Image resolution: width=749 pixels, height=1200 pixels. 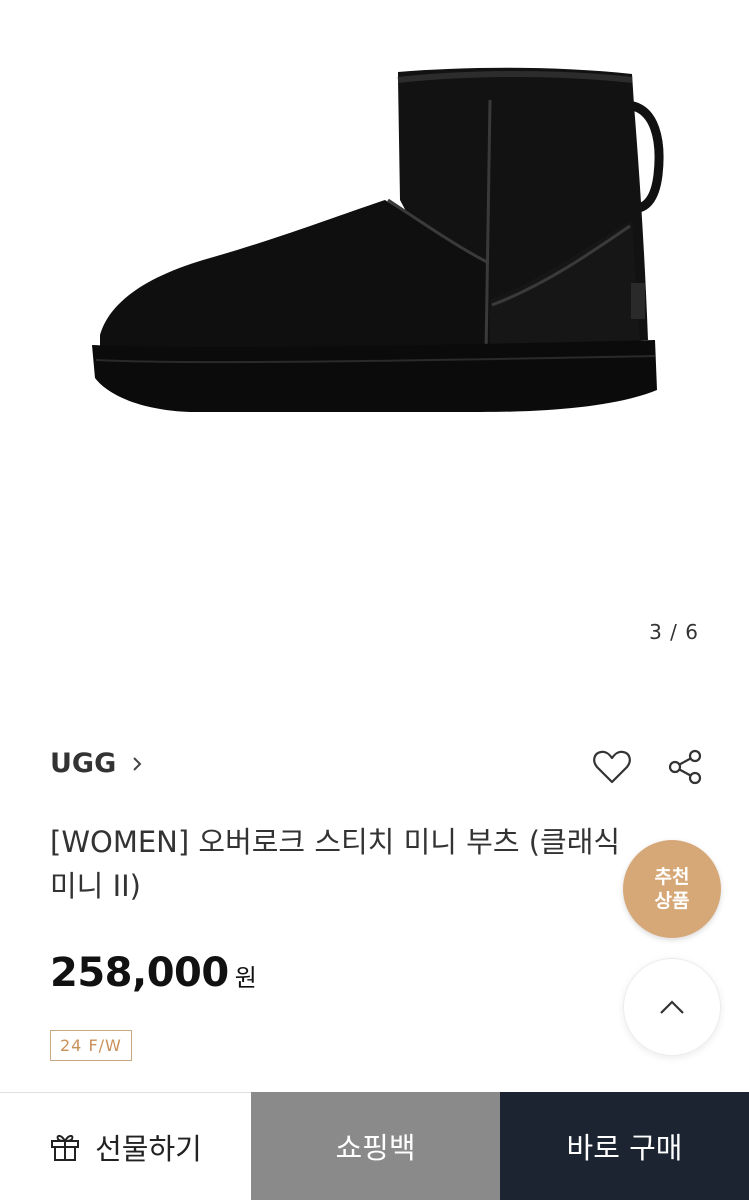 What do you see at coordinates (91, 1045) in the screenshot?
I see `season-badge: 24 F/W` at bounding box center [91, 1045].